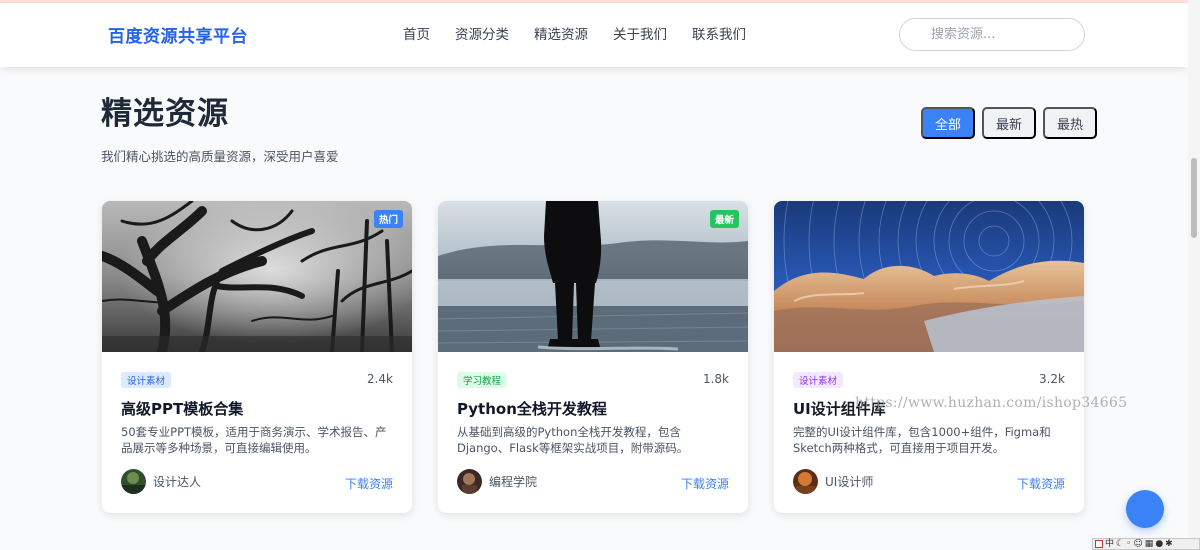  Describe the element at coordinates (1120, 544) in the screenshot. I see `moon-icon: ☾` at that location.